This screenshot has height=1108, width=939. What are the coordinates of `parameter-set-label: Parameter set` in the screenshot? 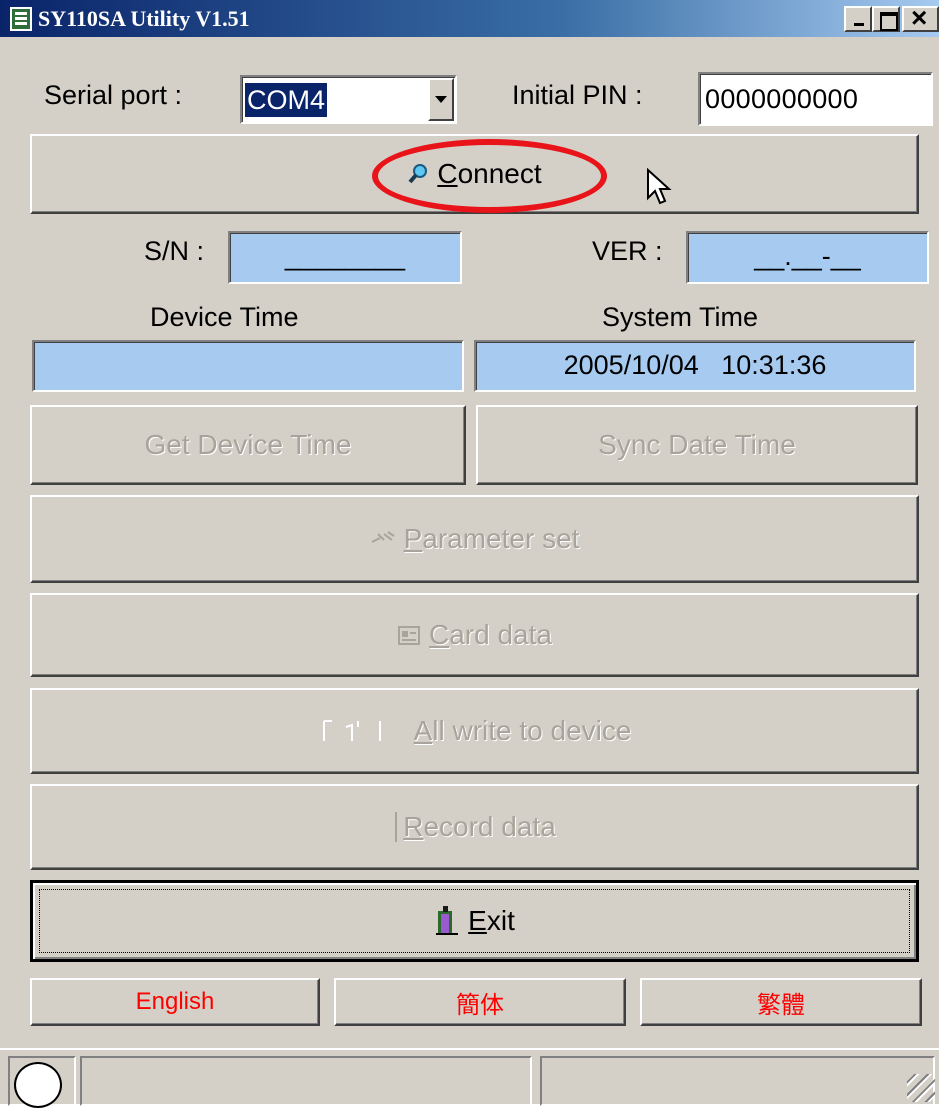 It's located at (491, 538).